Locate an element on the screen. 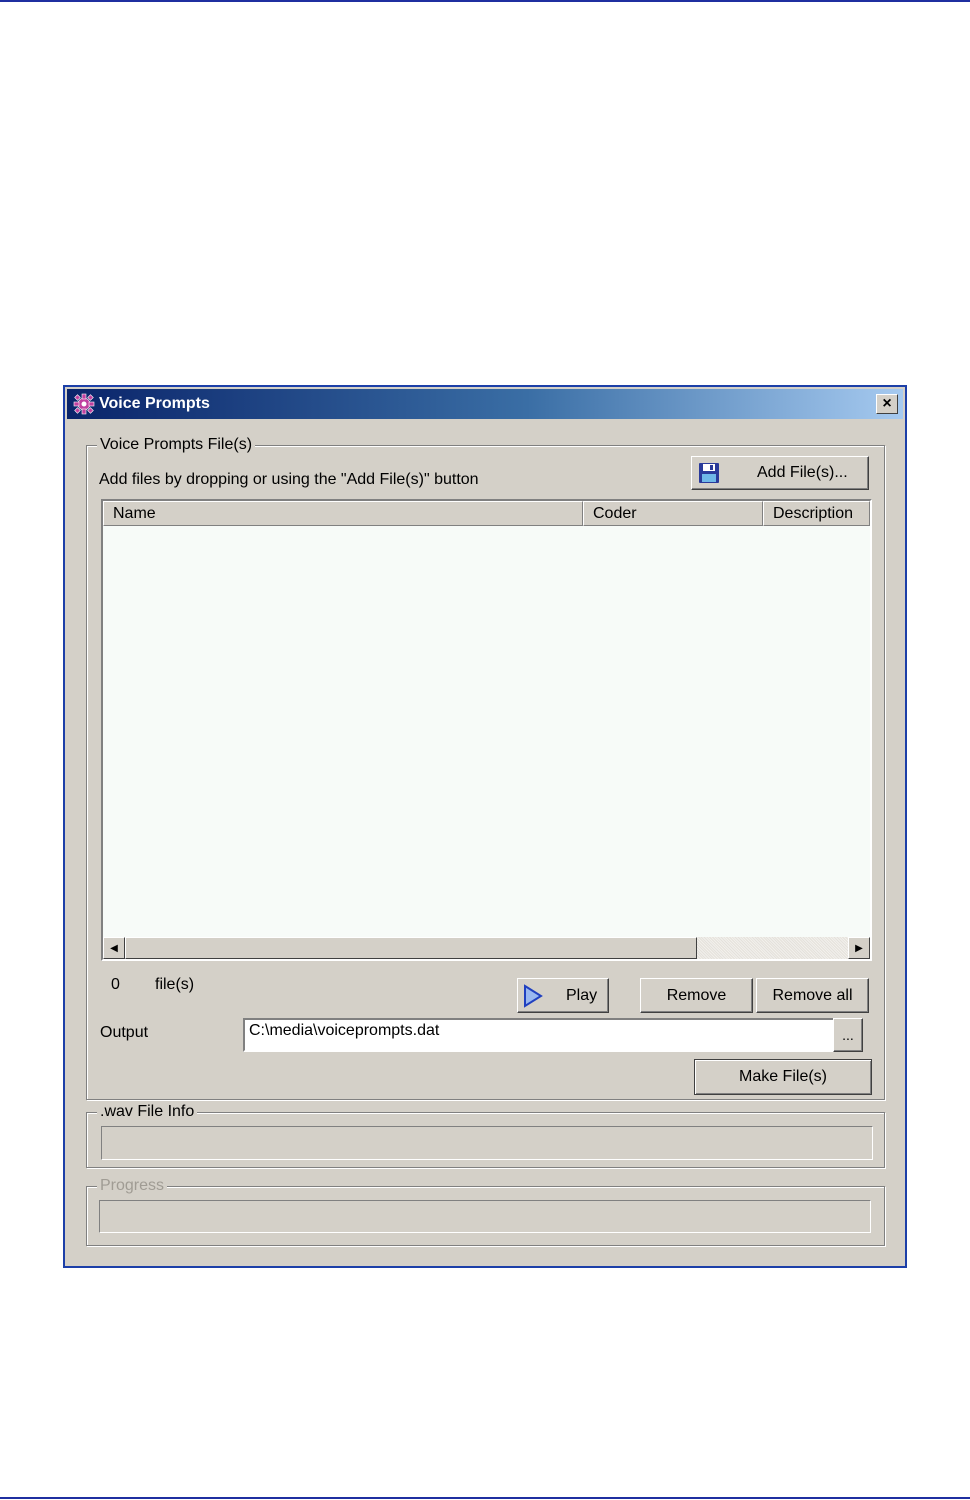 The height and width of the screenshot is (1500, 970). floppy-disk-icon is located at coordinates (709, 473).